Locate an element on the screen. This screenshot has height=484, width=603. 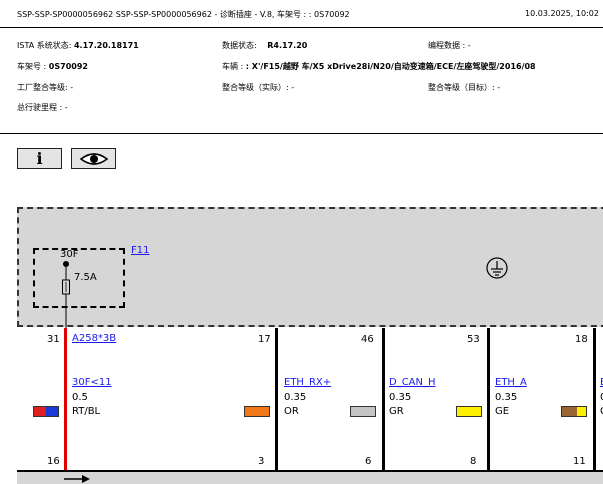
header-divider is located at coordinates (301, 27).